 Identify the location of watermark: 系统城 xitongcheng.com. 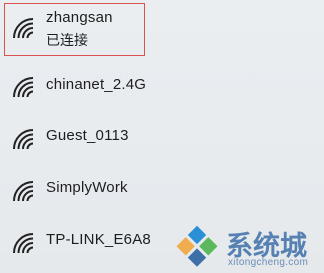
(247, 247).